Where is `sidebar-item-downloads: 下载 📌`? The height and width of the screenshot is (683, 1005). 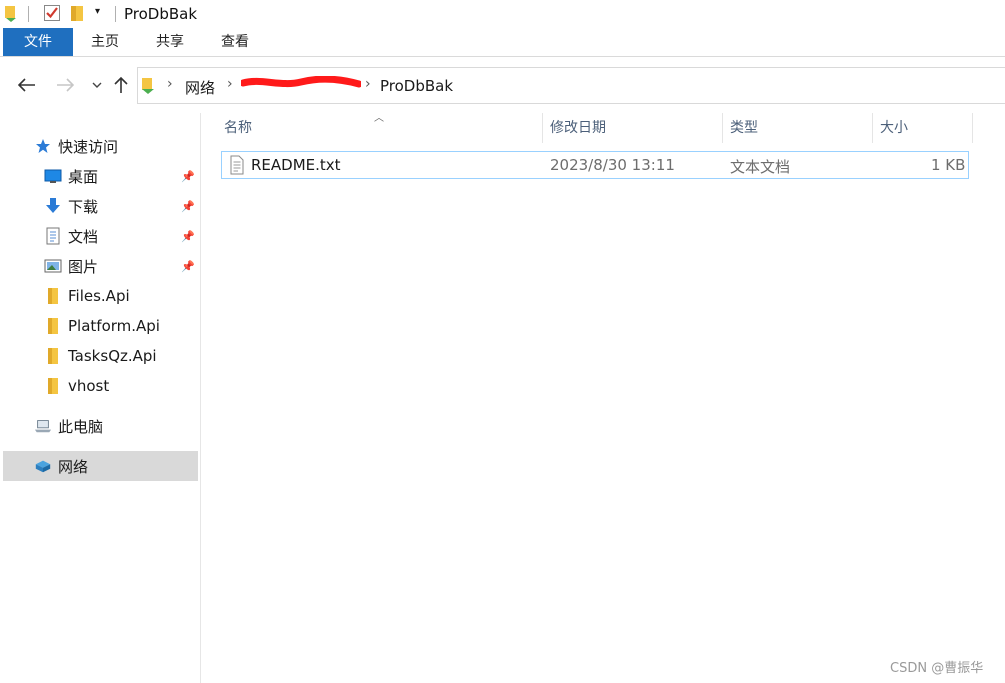 sidebar-item-downloads: 下载 📌 is located at coordinates (100, 206).